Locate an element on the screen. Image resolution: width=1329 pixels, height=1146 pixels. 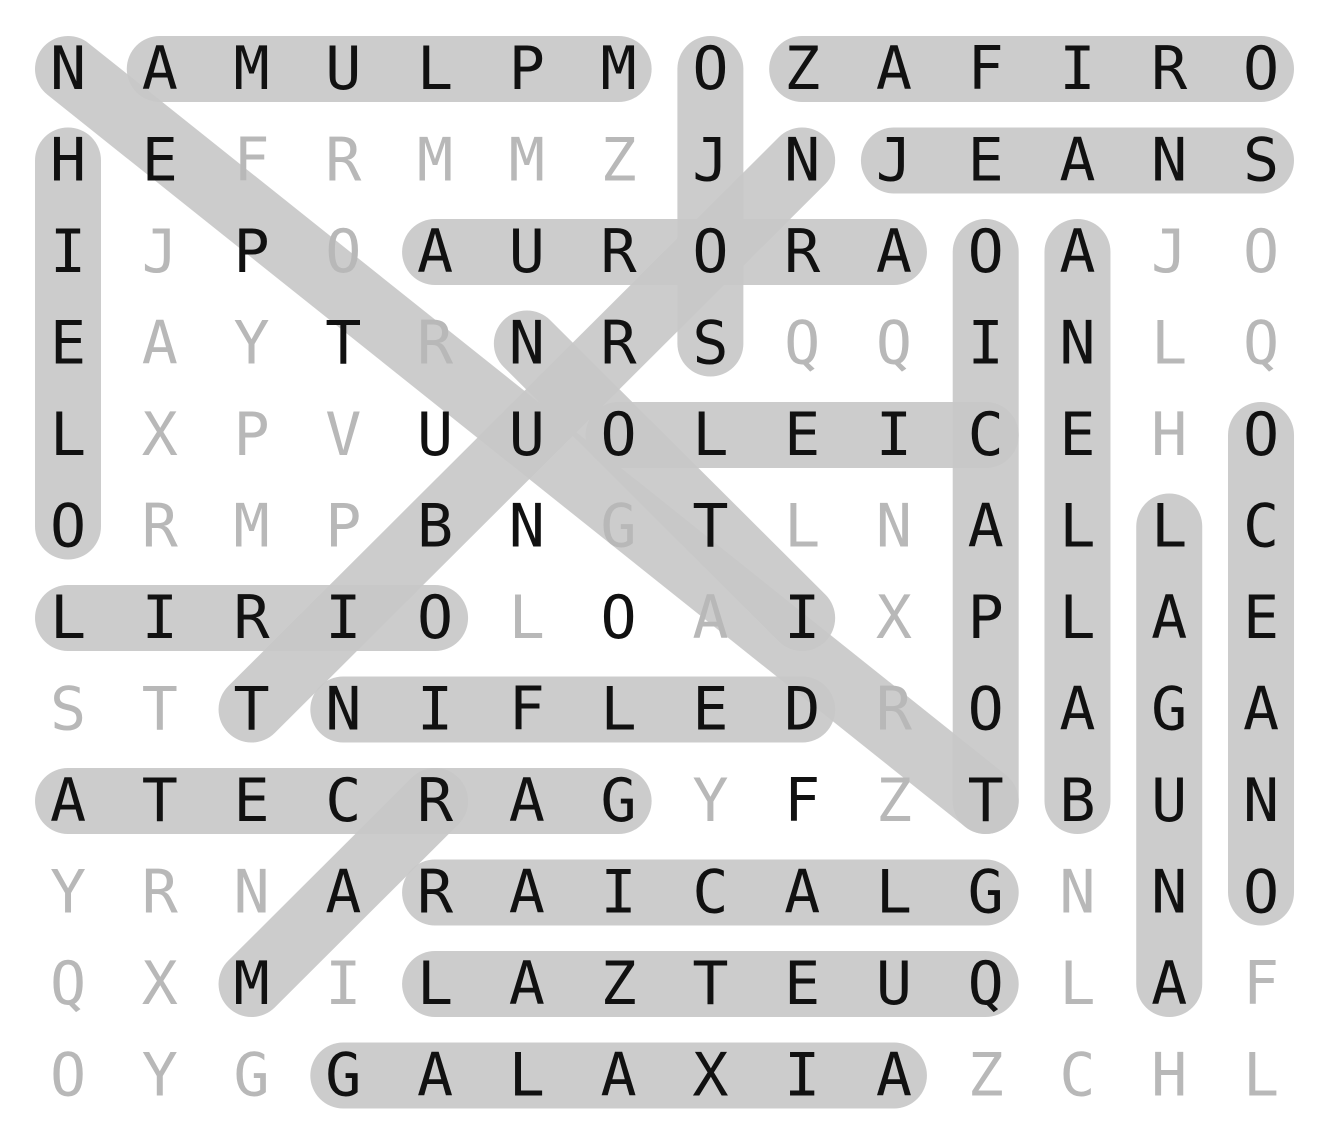
grid-cell: D is located at coordinates (802, 710).